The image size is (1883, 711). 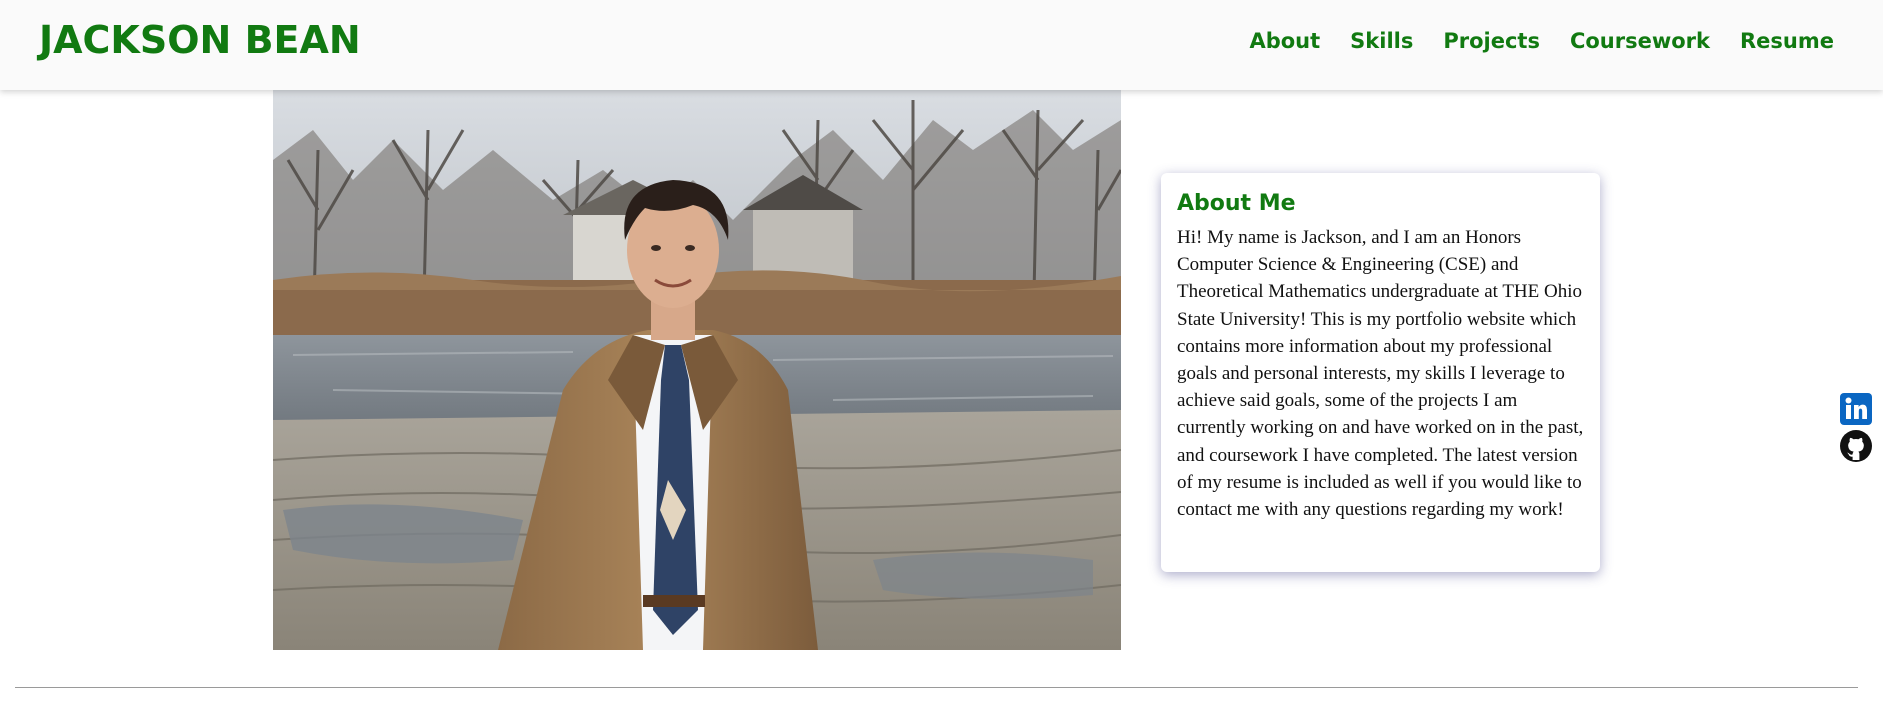 I want to click on about-title: About Me, so click(x=1236, y=203).